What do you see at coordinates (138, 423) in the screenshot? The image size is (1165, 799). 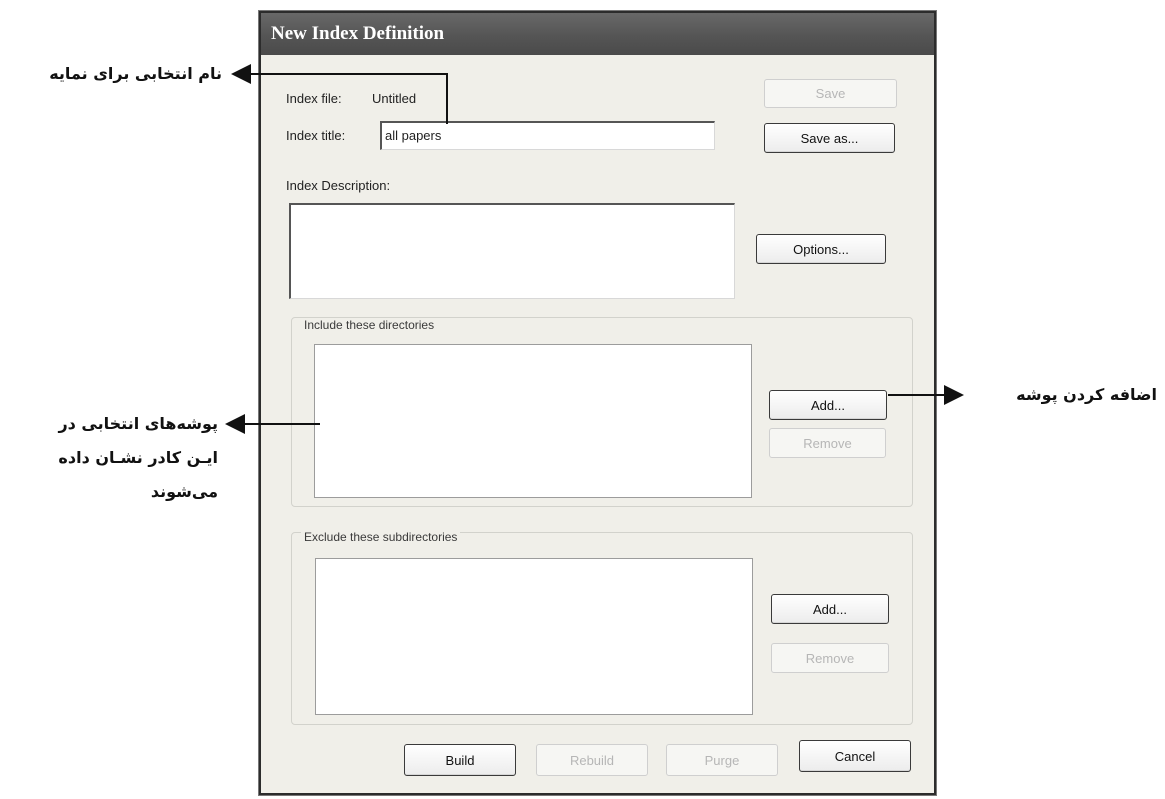 I see `folders-note-line1: پوشه‌های انتخابی در` at bounding box center [138, 423].